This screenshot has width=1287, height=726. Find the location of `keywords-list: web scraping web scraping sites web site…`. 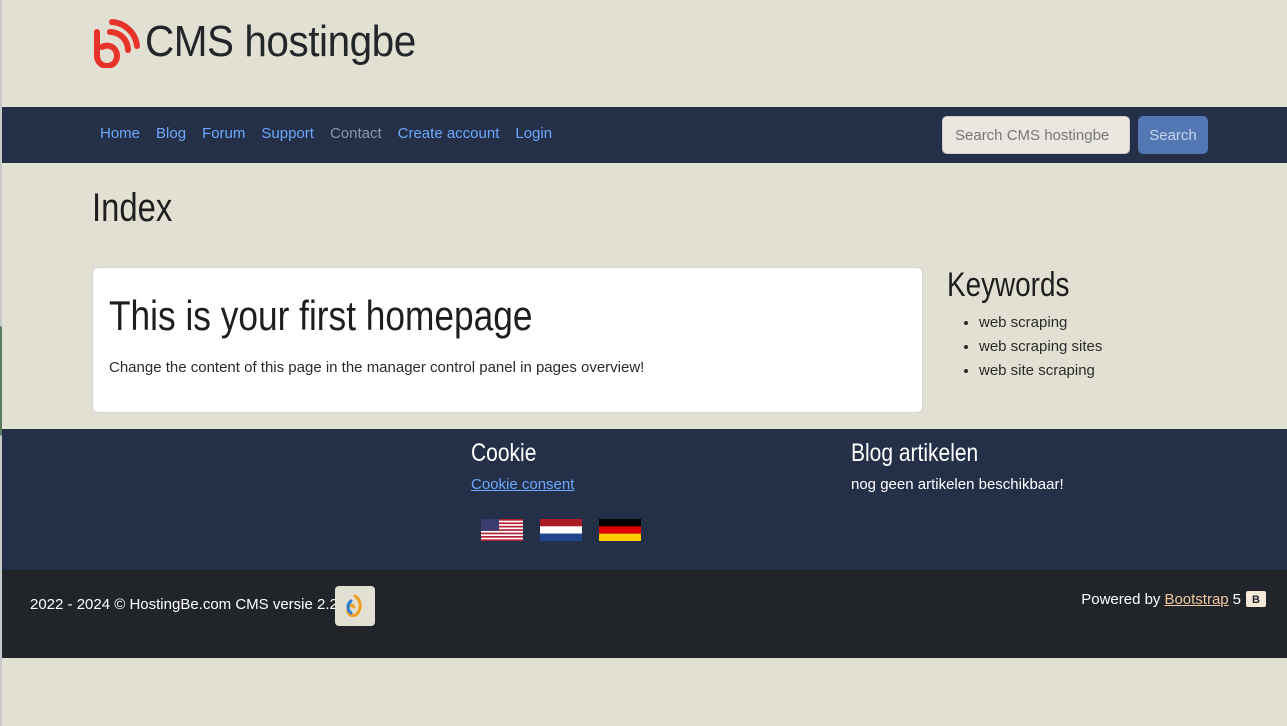

keywords-list: web scraping web scraping sites web site… is located at coordinates (1024, 347).